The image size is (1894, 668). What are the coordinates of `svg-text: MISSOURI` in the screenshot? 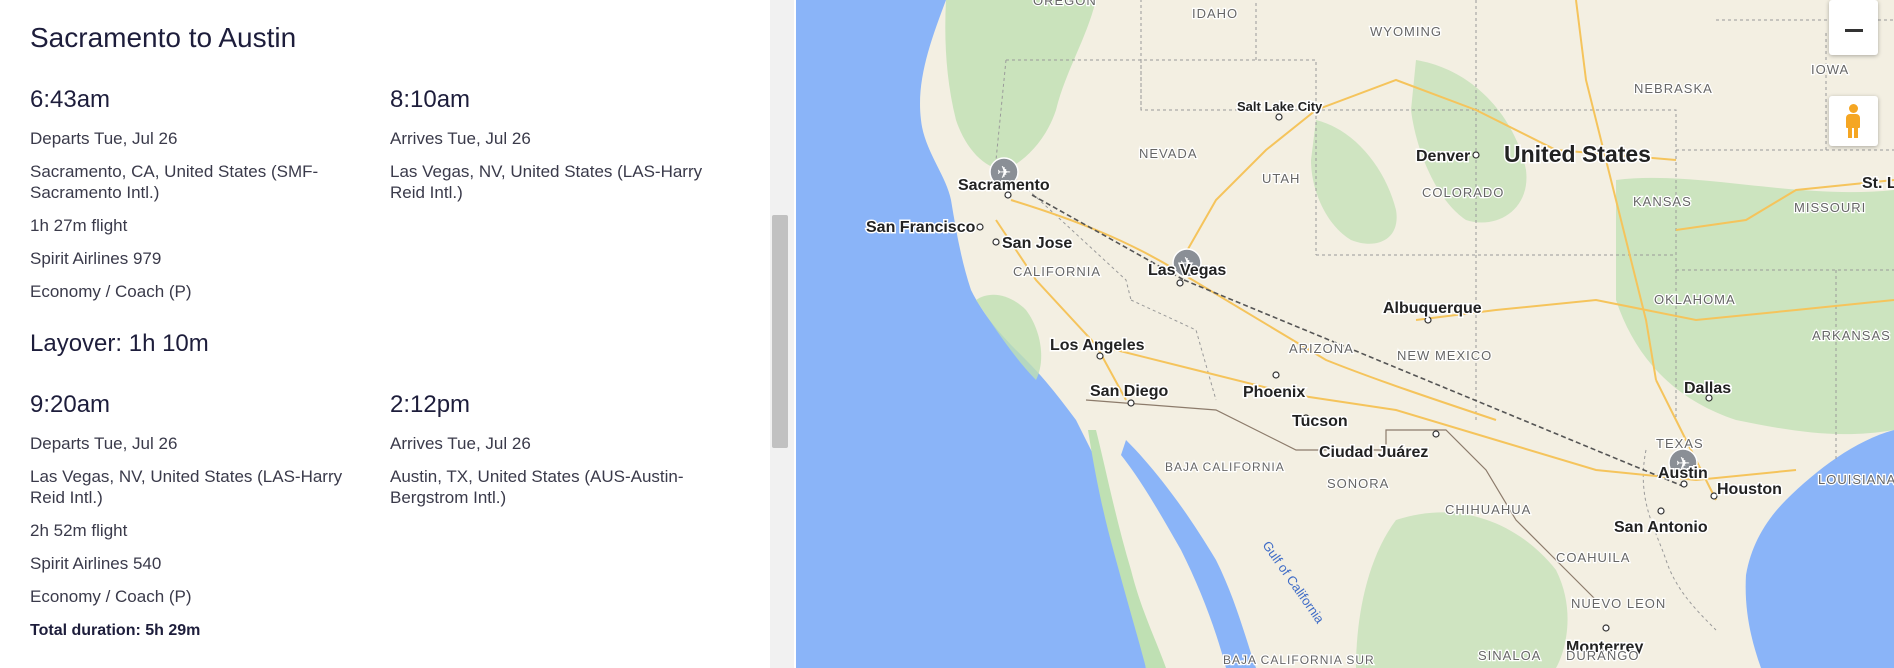 It's located at (1830, 207).